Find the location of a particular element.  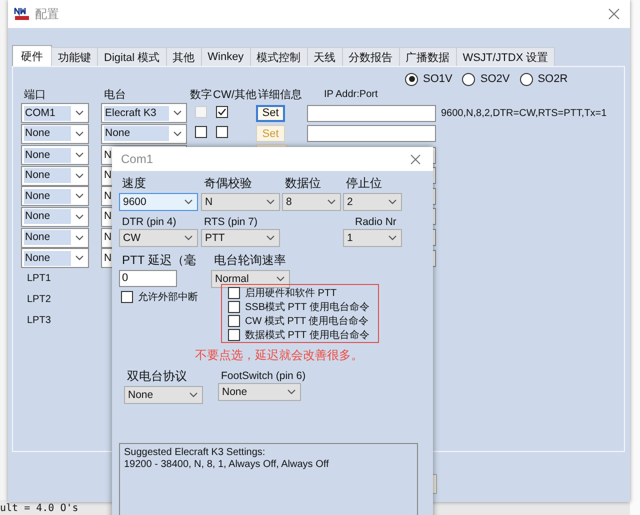

column-header: CW/其他 is located at coordinates (235, 95).